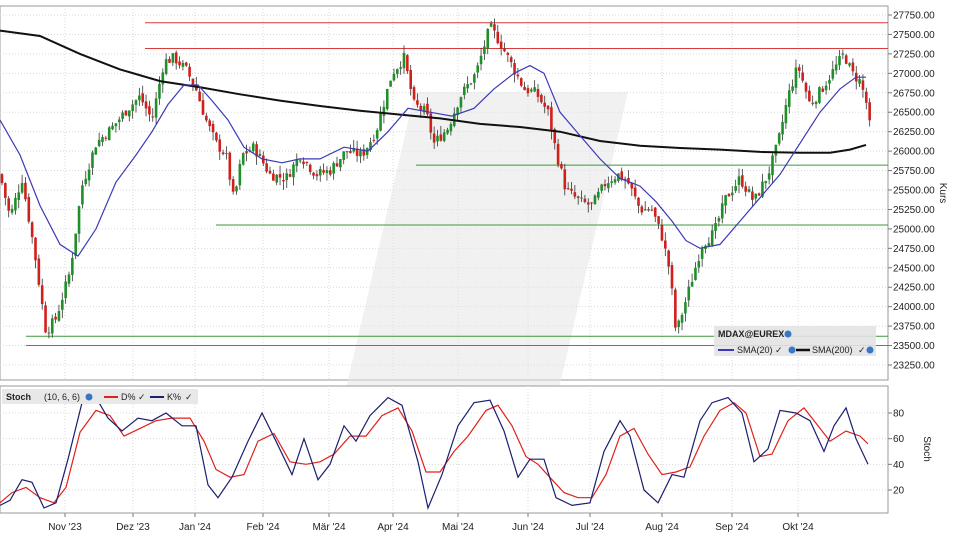  I want to click on price-tick-label: 24000.00, so click(914, 307).